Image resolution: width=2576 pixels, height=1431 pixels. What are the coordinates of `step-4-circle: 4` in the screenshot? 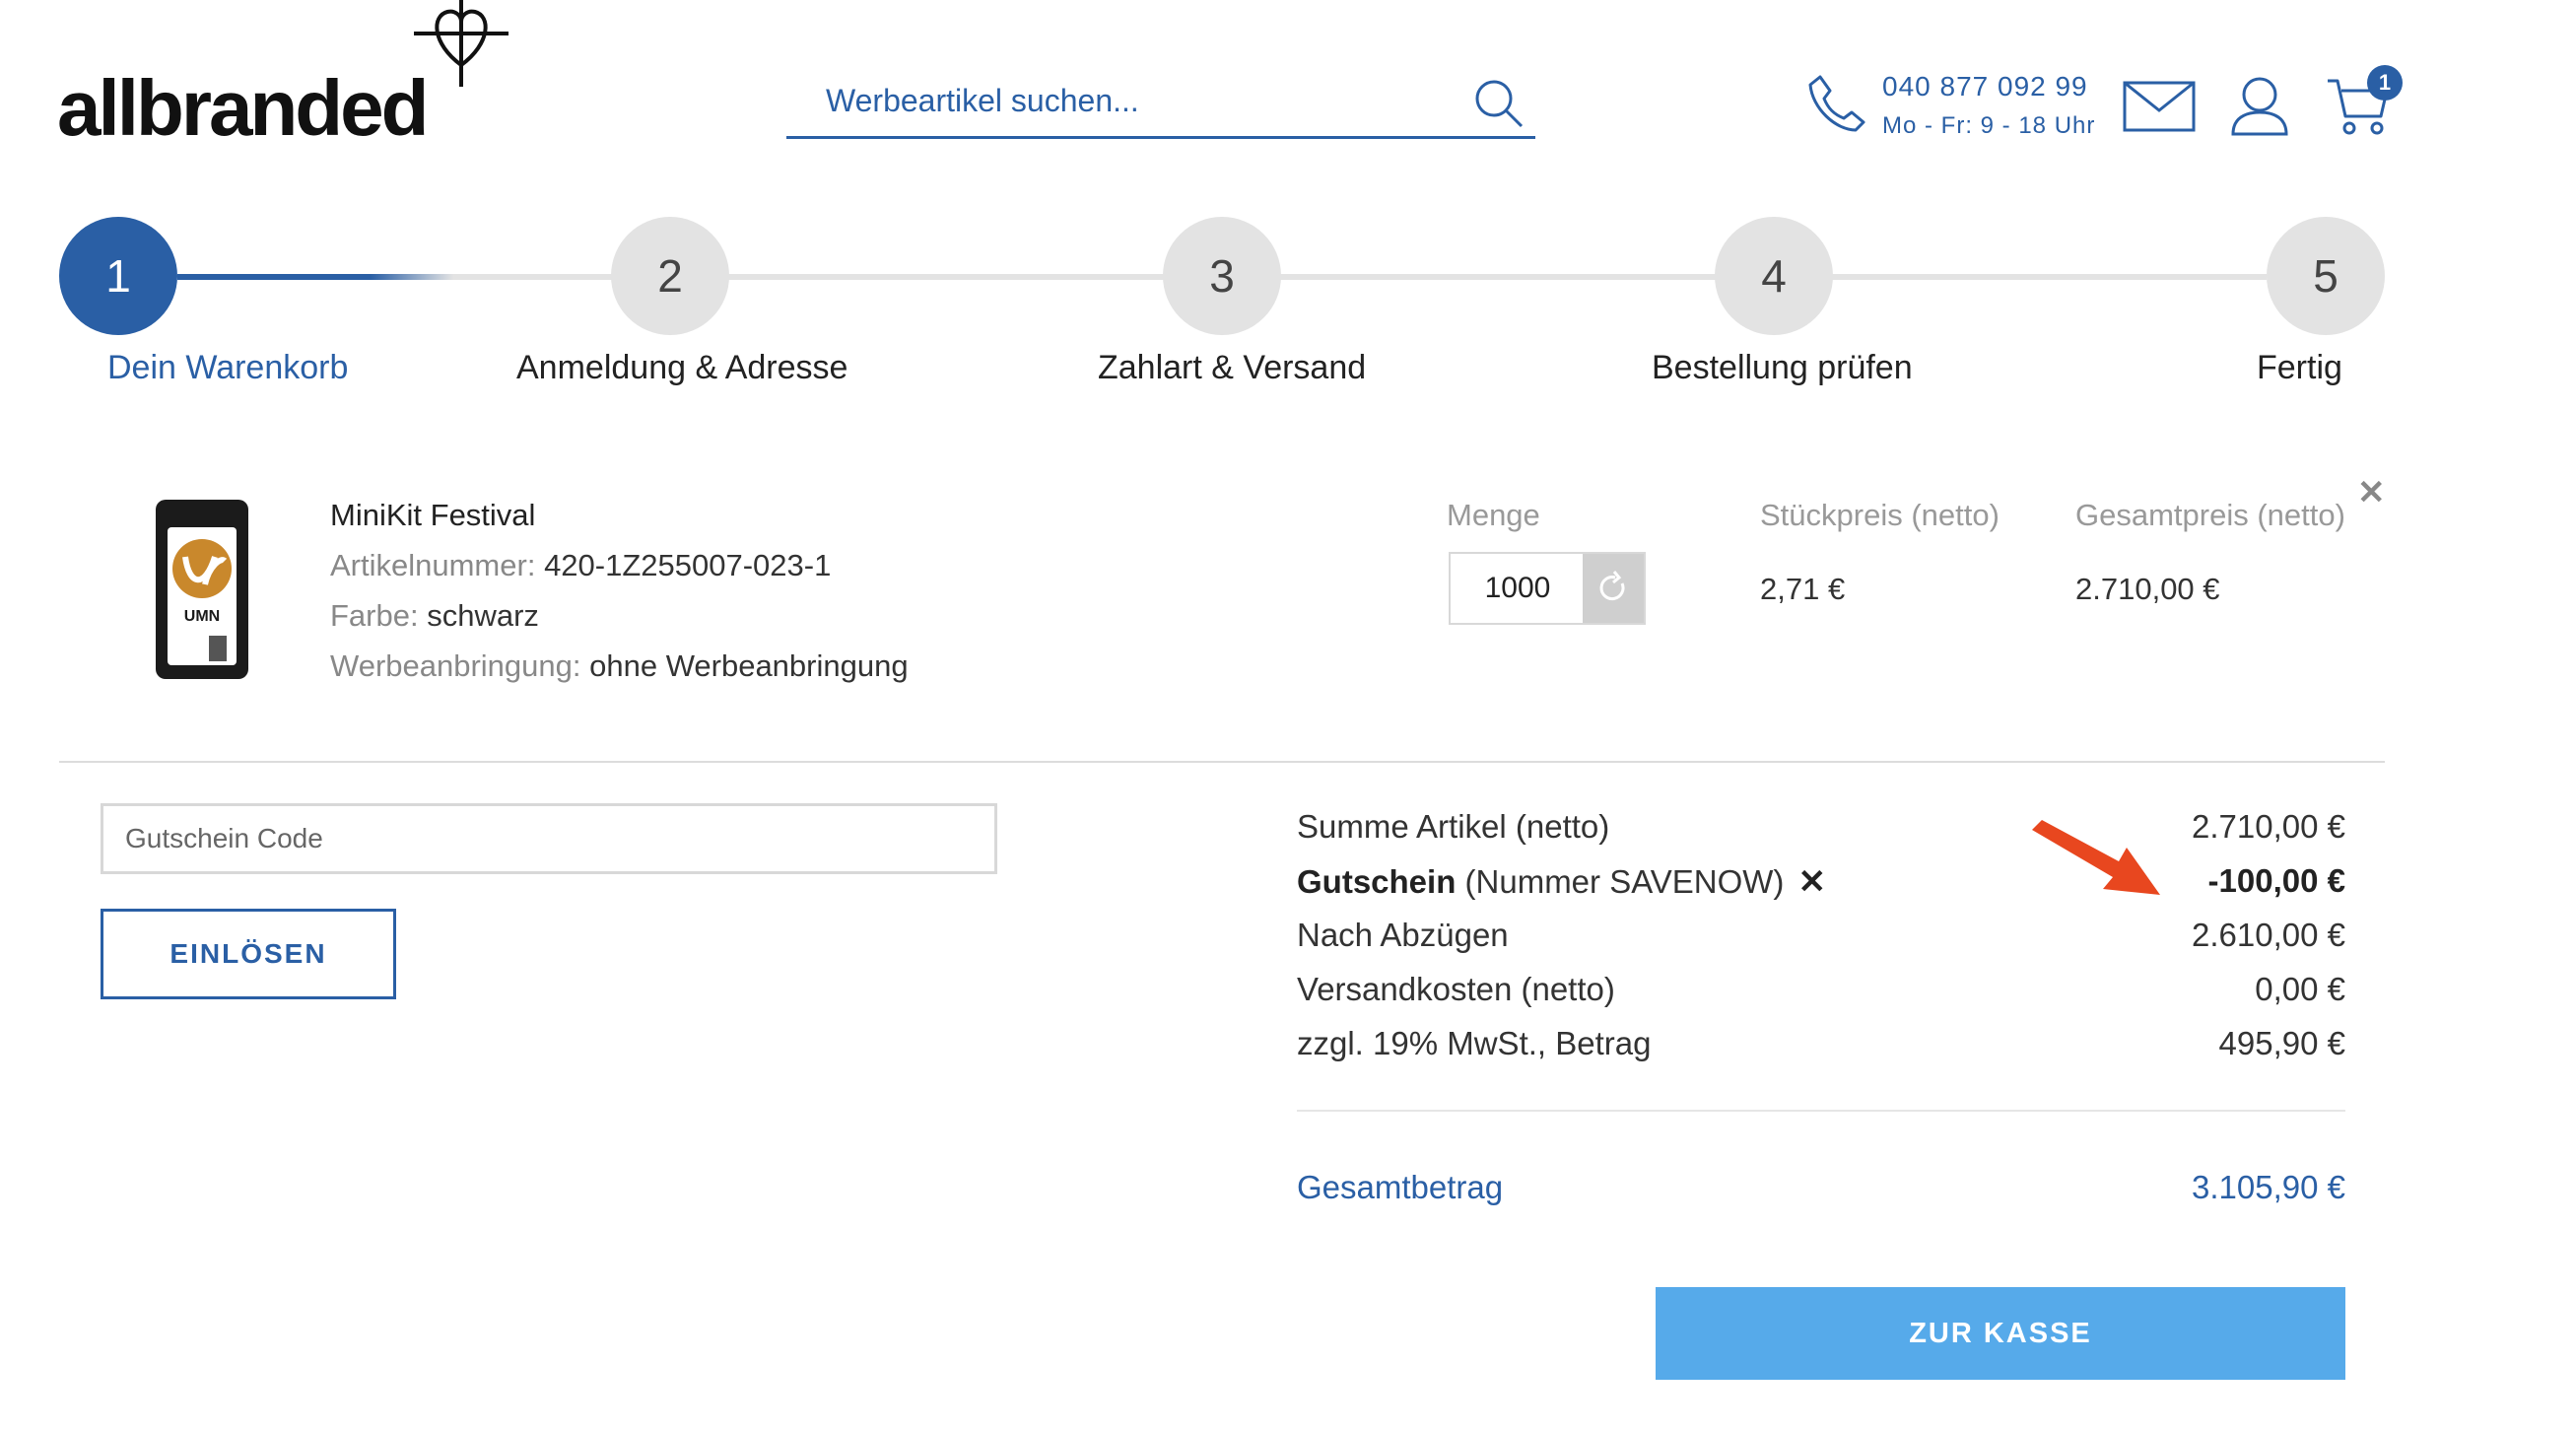 It's located at (1774, 276).